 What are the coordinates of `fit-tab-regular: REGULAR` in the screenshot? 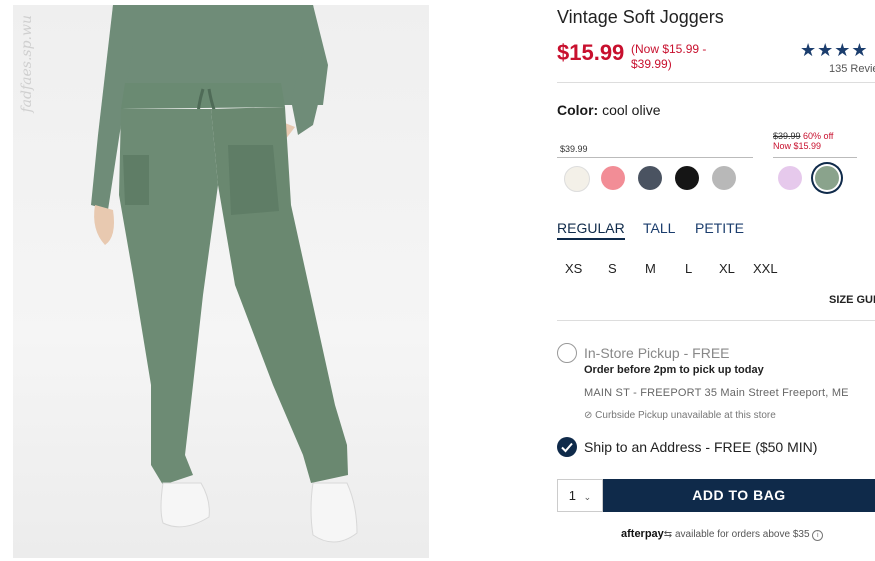 It's located at (591, 230).